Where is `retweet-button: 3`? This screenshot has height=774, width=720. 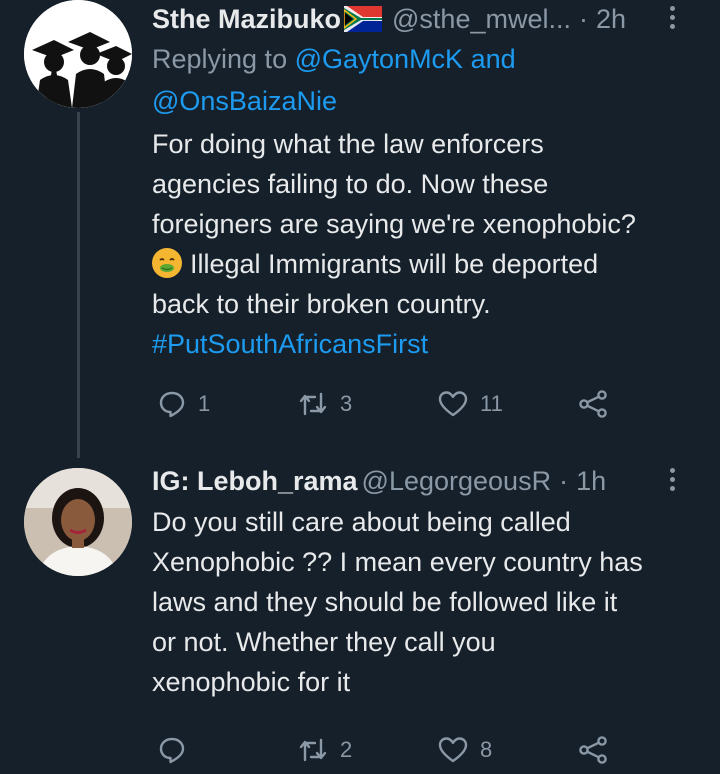 retweet-button: 3 is located at coordinates (325, 404).